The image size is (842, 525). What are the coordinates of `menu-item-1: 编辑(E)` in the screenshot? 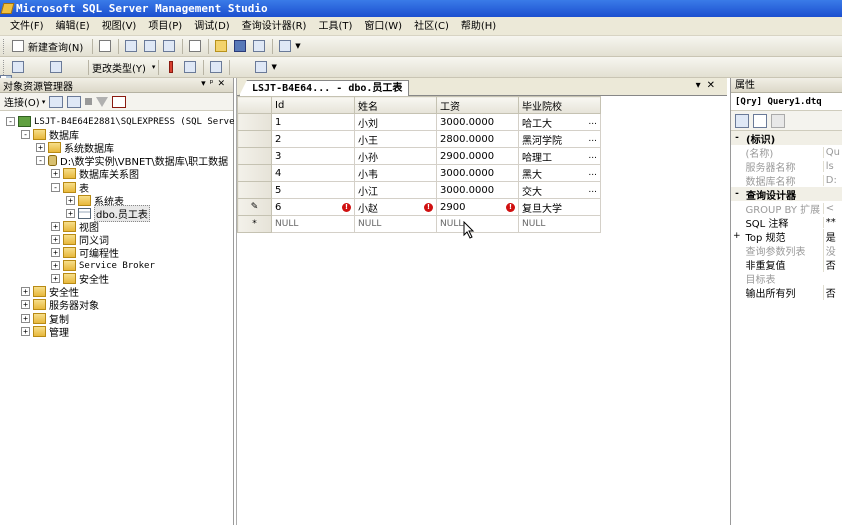 It's located at (73, 26).